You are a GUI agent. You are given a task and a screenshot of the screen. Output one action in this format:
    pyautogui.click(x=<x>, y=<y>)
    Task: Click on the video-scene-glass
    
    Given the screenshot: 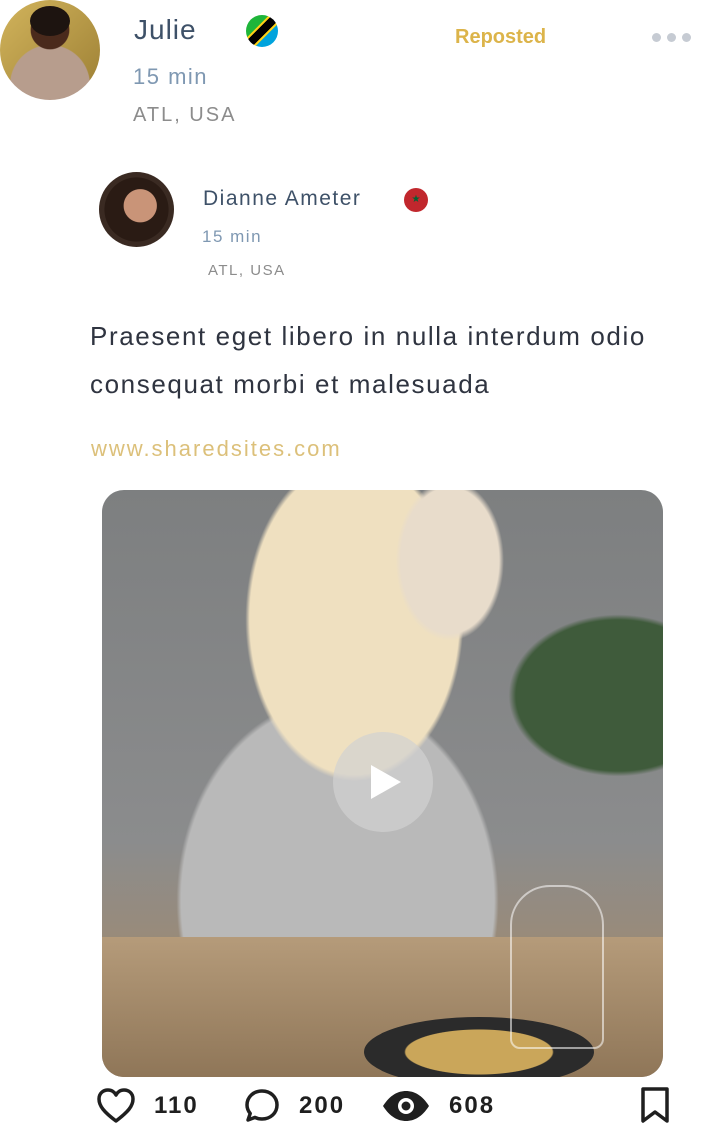 What is the action you would take?
    pyautogui.click(x=557, y=967)
    